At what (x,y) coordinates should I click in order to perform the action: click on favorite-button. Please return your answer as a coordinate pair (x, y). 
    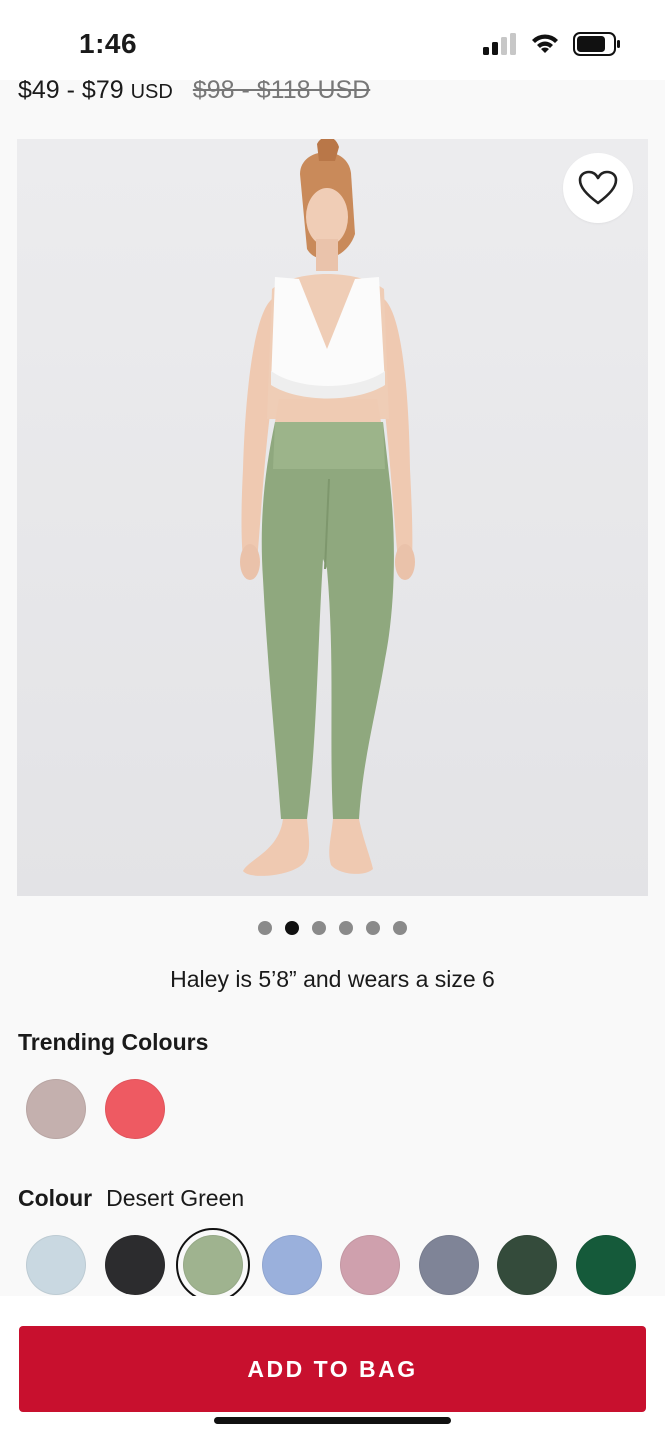
    Looking at the image, I should click on (598, 188).